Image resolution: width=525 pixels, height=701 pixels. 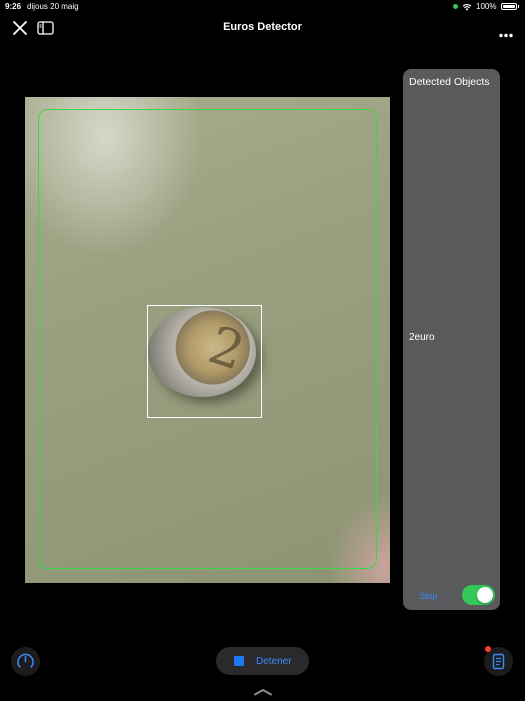 What do you see at coordinates (239, 661) in the screenshot?
I see `stop-square-icon` at bounding box center [239, 661].